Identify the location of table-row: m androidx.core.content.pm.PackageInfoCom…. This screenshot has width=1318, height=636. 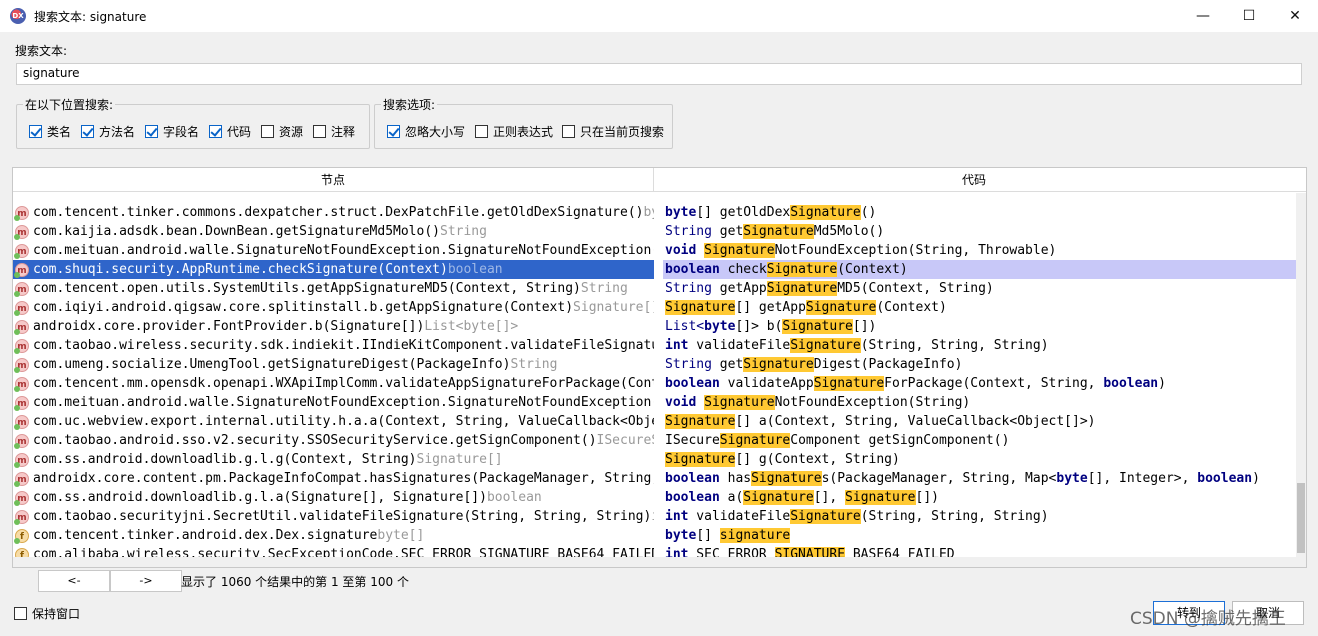
(654, 478).